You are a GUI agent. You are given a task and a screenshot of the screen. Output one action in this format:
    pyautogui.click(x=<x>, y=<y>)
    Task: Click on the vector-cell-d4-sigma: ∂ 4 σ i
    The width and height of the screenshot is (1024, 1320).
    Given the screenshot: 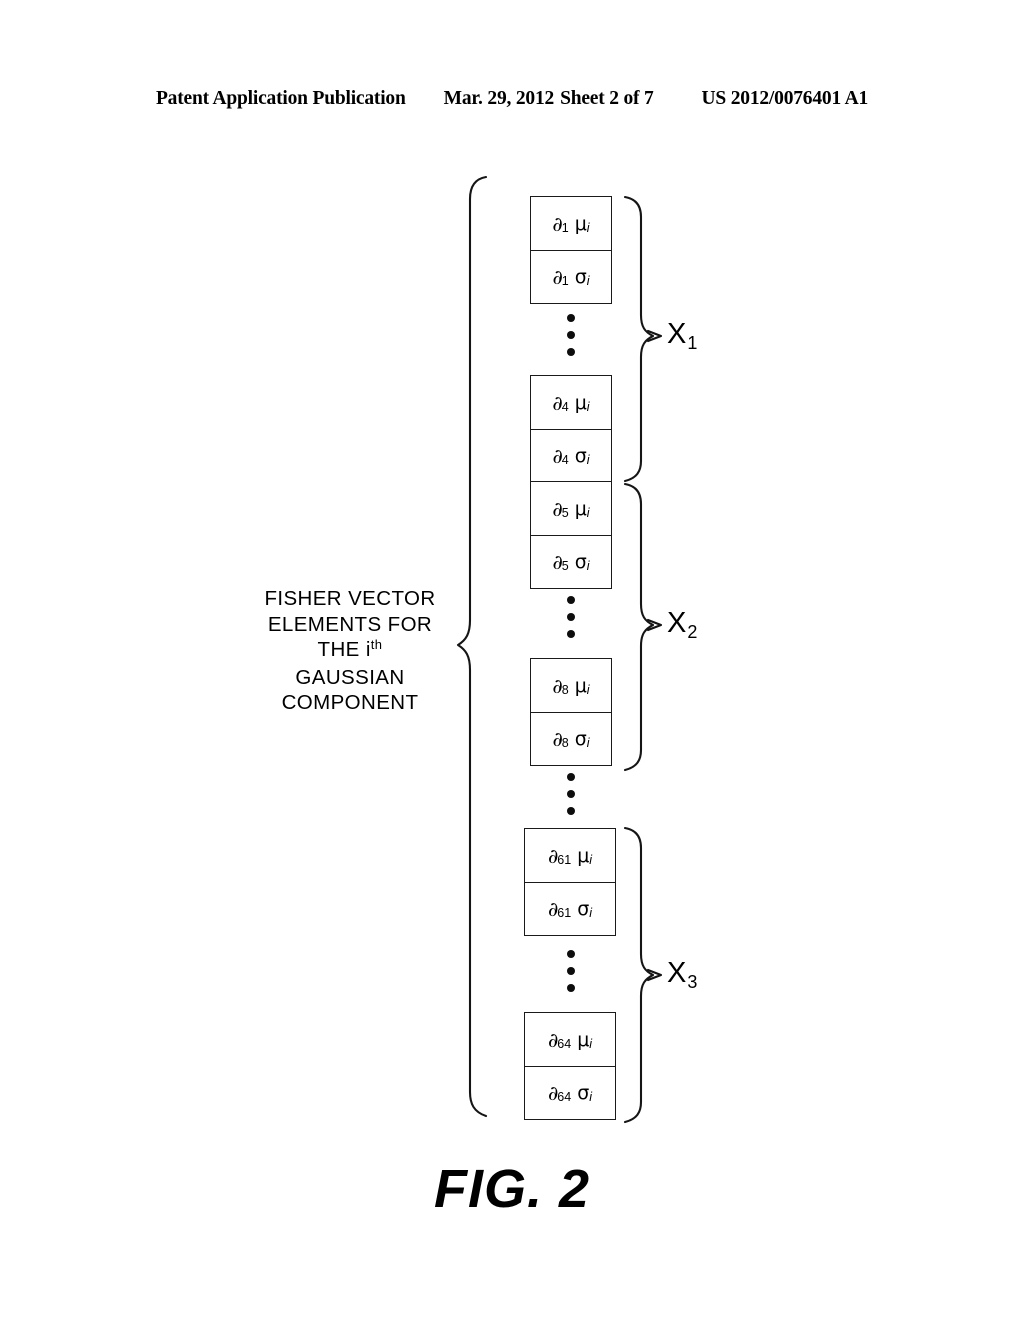 What is the action you would take?
    pyautogui.click(x=571, y=455)
    